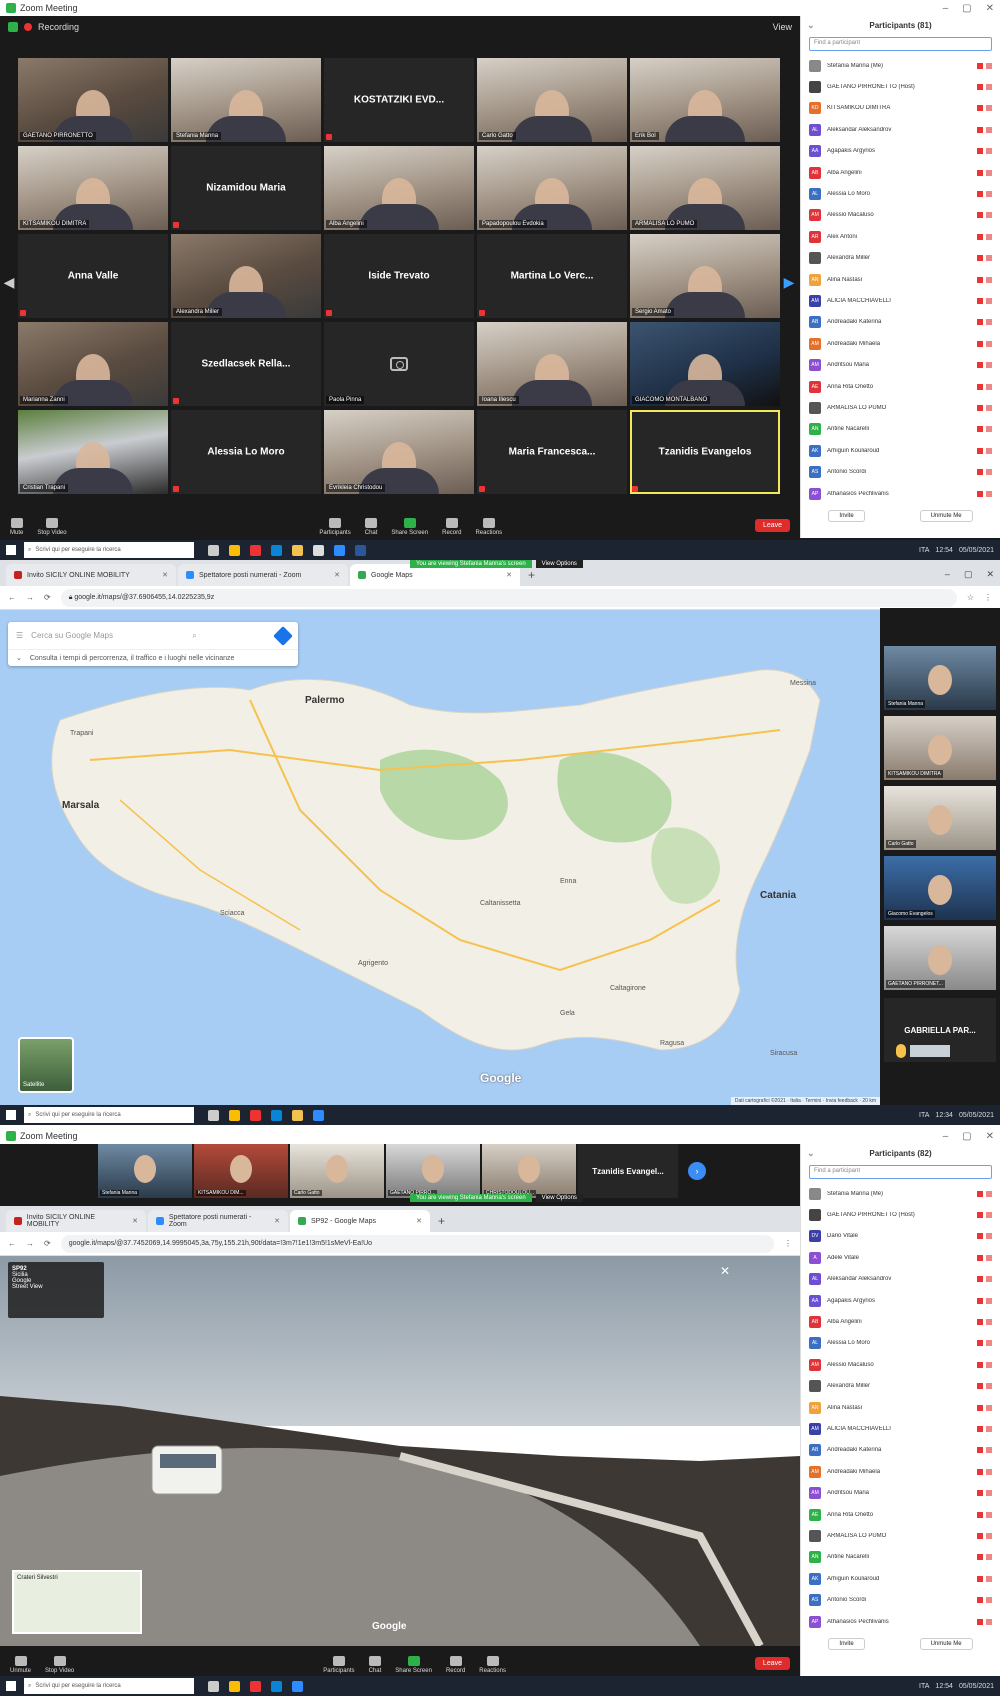 Image resolution: width=1000 pixels, height=1696 pixels. I want to click on participant-row: AM Andritsou Maria, so click(900, 364).